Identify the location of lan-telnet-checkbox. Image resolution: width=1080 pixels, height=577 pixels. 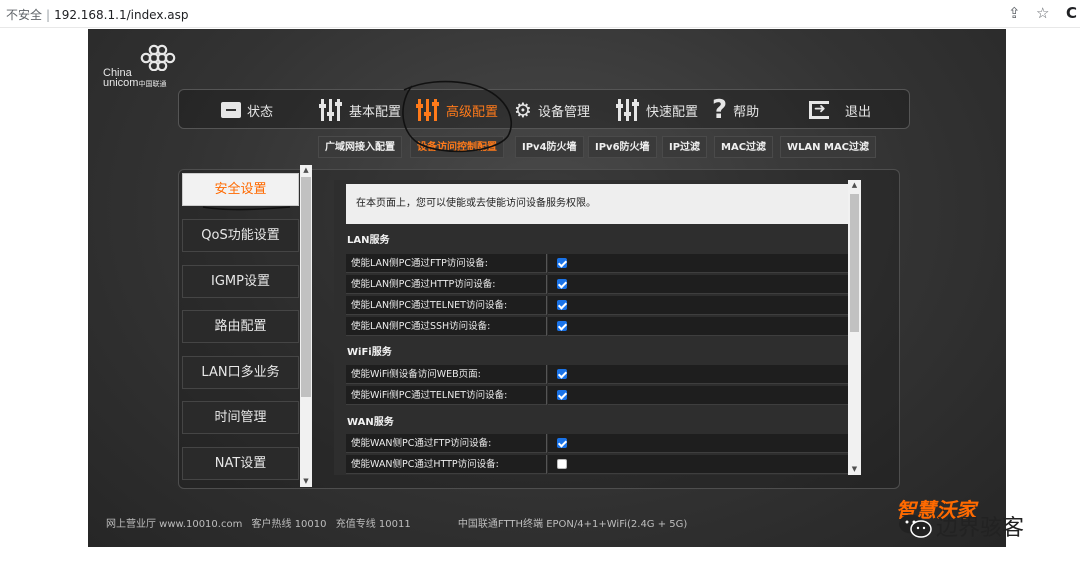
(562, 305).